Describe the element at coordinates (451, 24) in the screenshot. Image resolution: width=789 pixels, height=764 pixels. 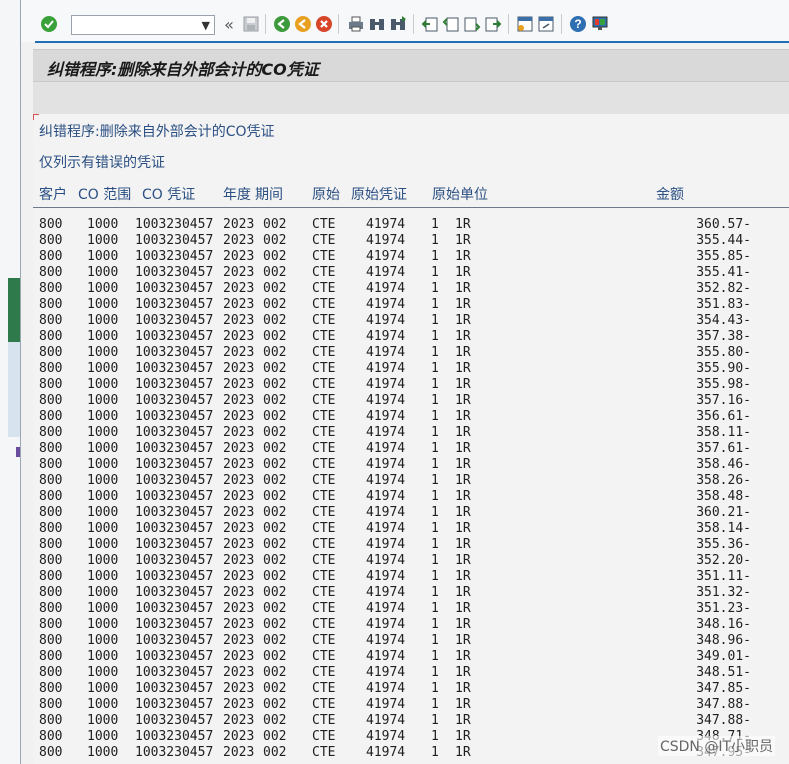
I see `previous-page-icon` at that location.